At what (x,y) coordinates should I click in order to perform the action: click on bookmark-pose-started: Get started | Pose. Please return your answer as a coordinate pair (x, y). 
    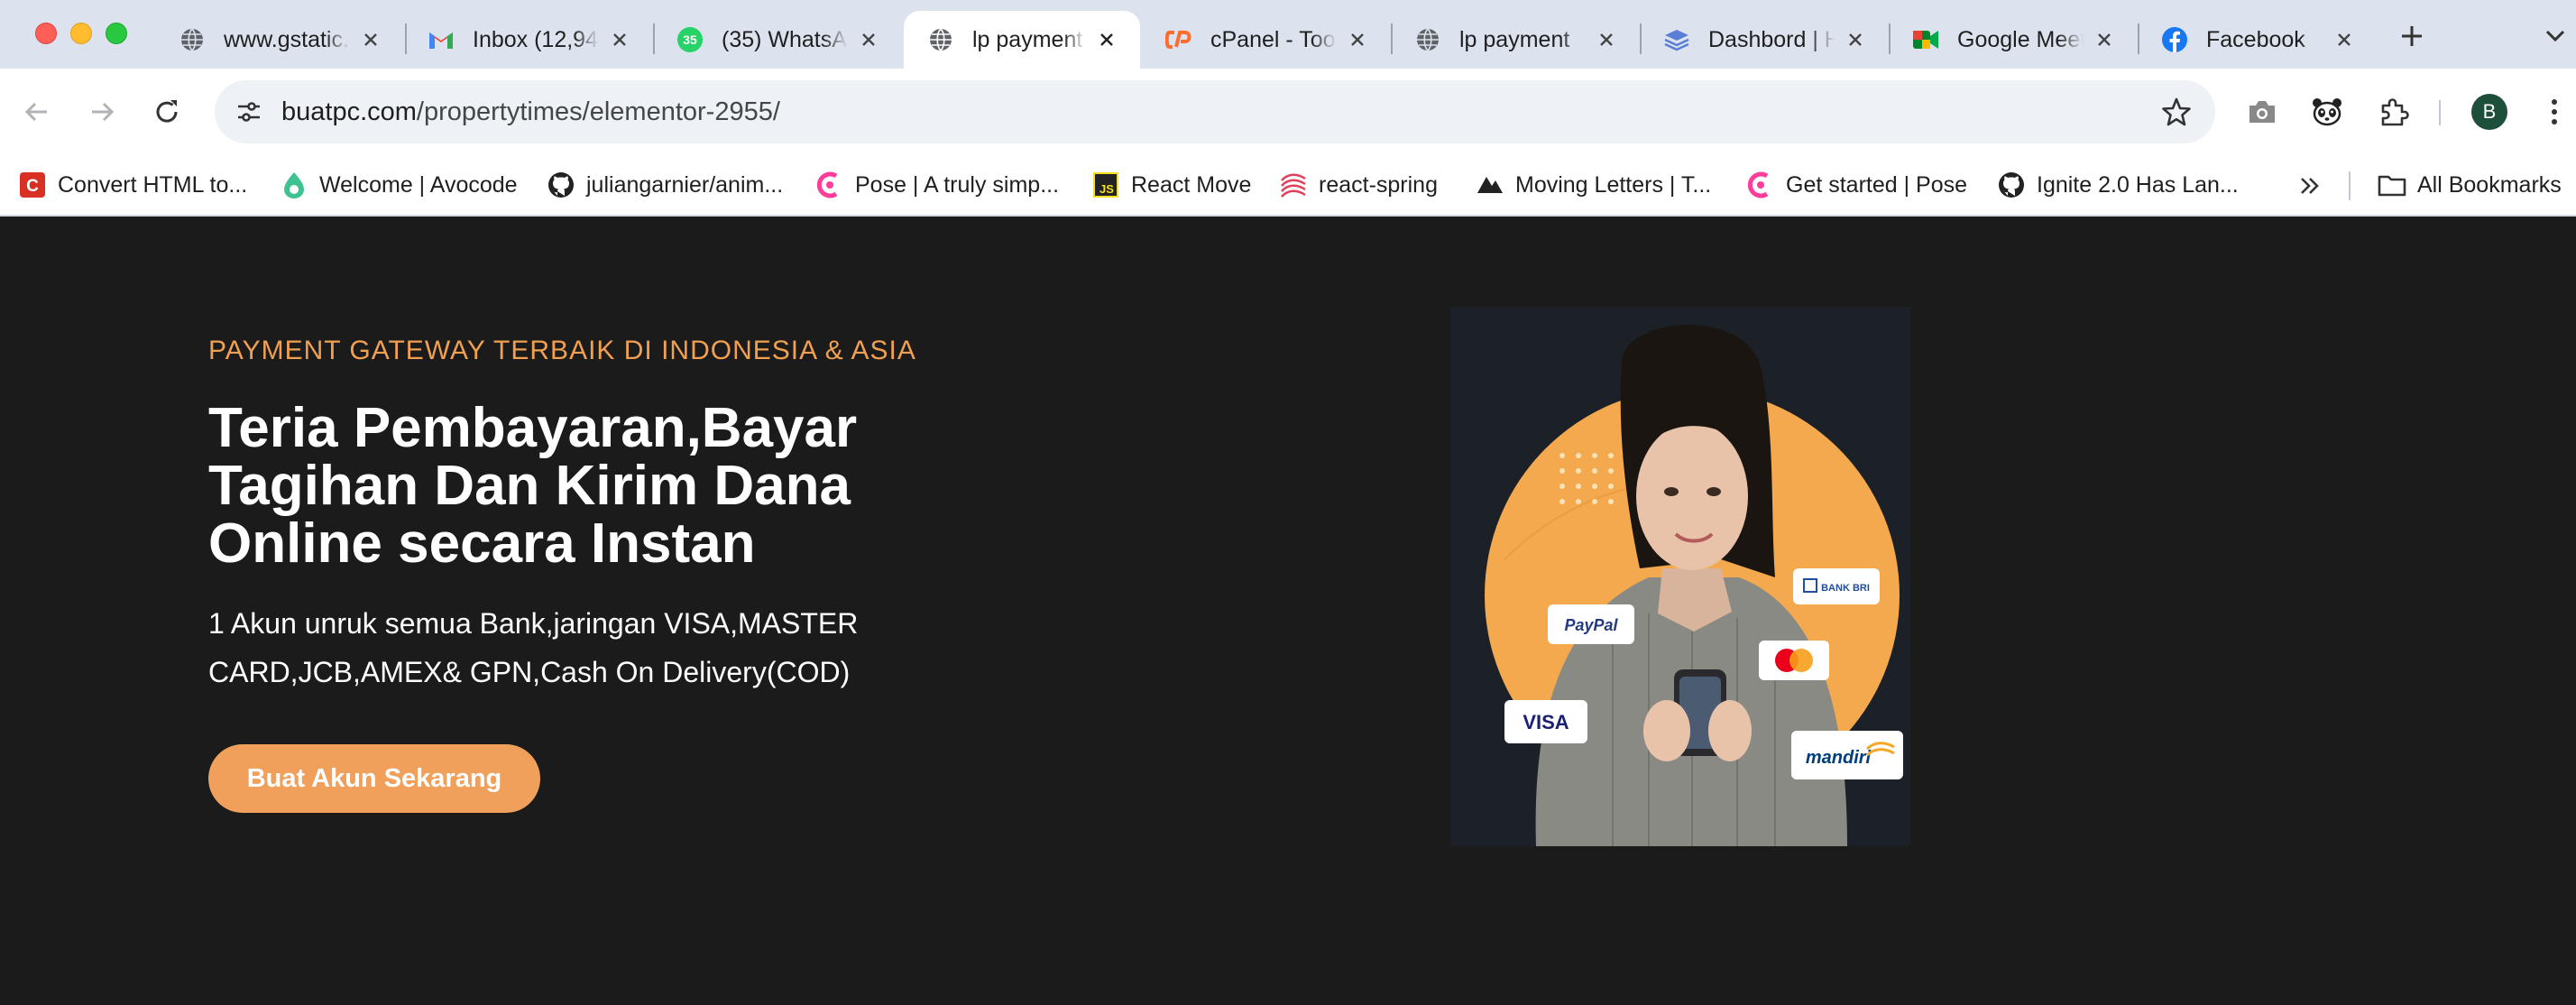
    Looking at the image, I should click on (1856, 185).